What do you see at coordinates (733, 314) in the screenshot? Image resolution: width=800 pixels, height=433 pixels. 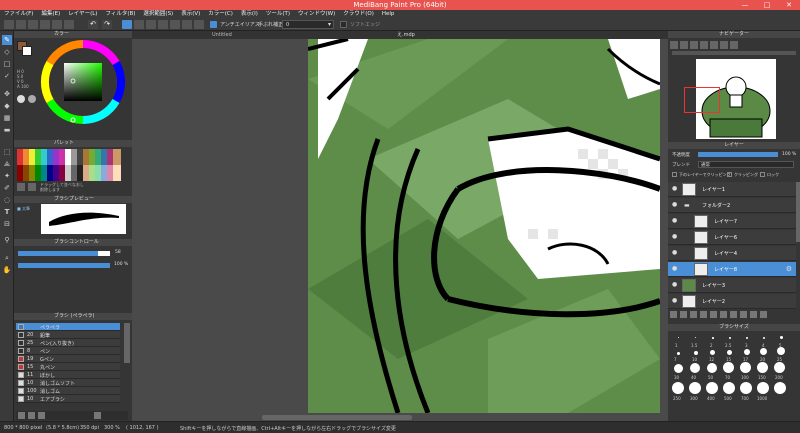 I see `move-down-icon` at bounding box center [733, 314].